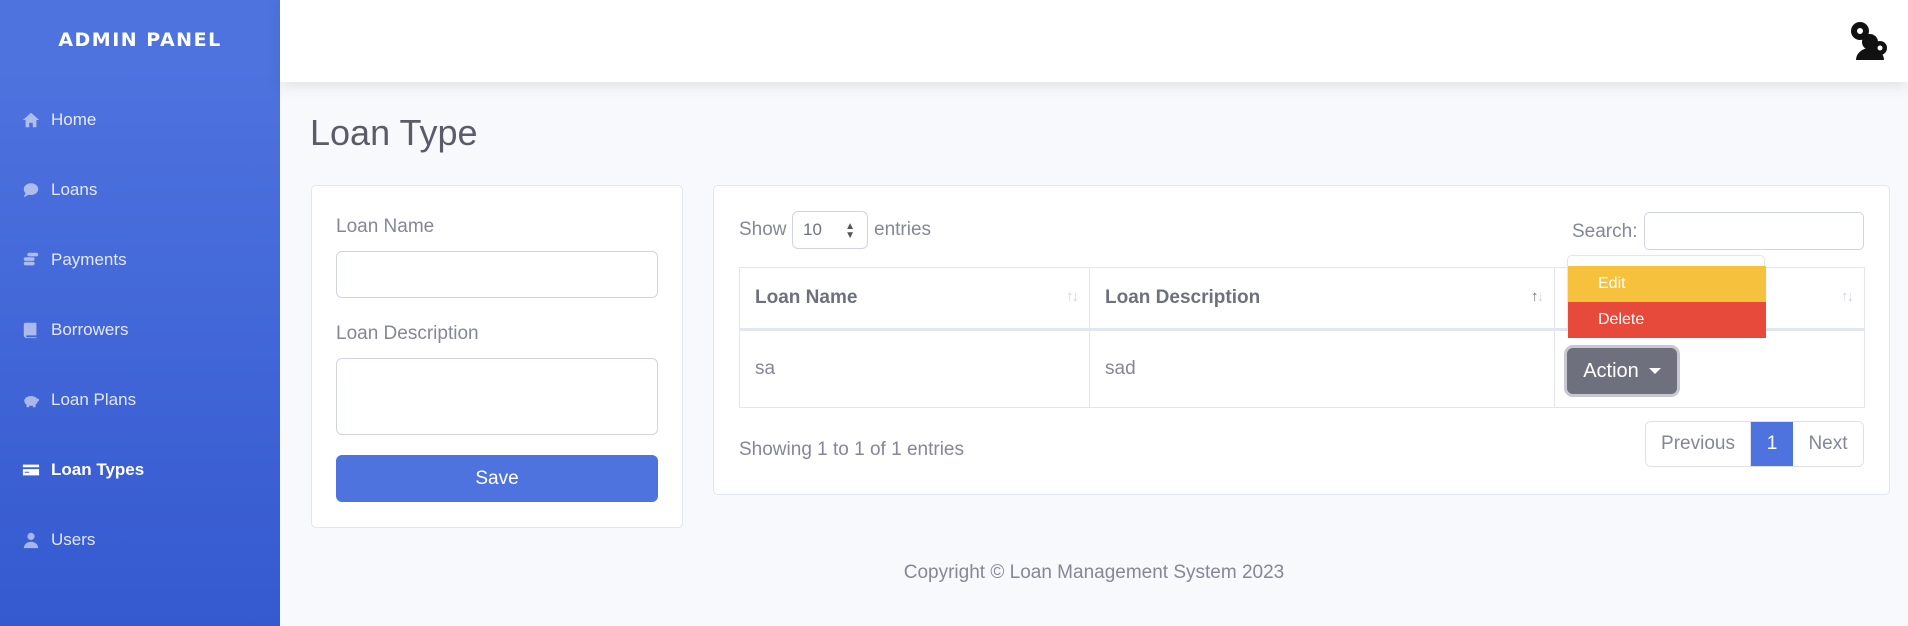  What do you see at coordinates (407, 333) in the screenshot?
I see `loan-description-label: Loan Description` at bounding box center [407, 333].